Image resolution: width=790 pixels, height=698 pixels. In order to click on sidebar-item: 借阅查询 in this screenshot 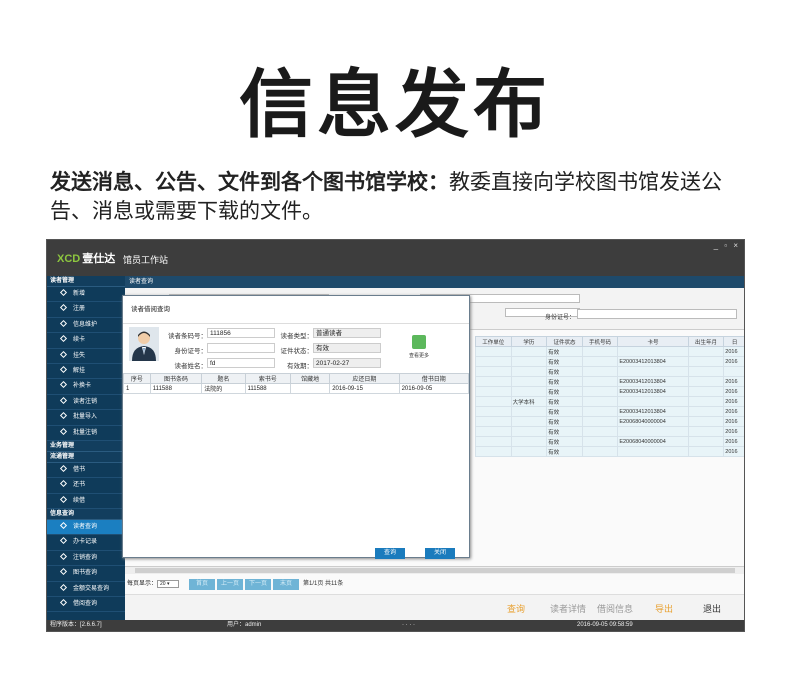, I will do `click(86, 605)`.